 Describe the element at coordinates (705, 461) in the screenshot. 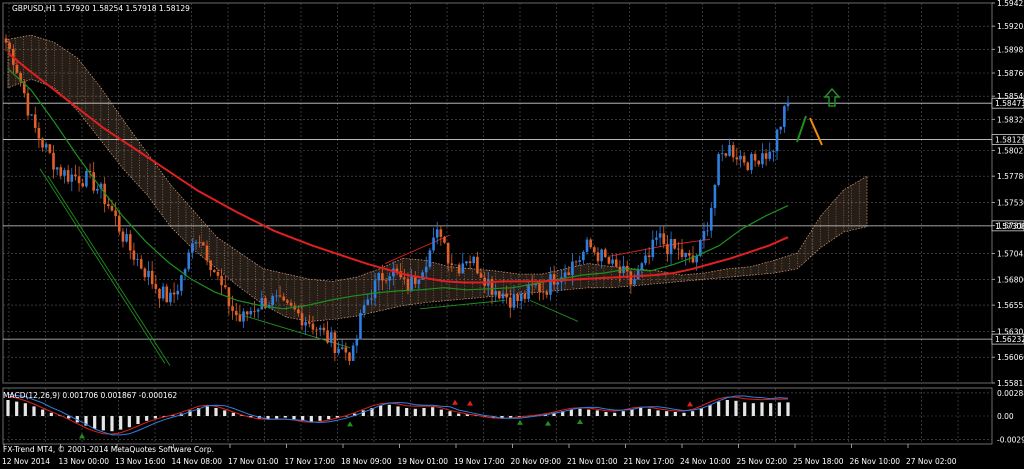

I see `time-tick-label: 24 Nov 10:00` at that location.